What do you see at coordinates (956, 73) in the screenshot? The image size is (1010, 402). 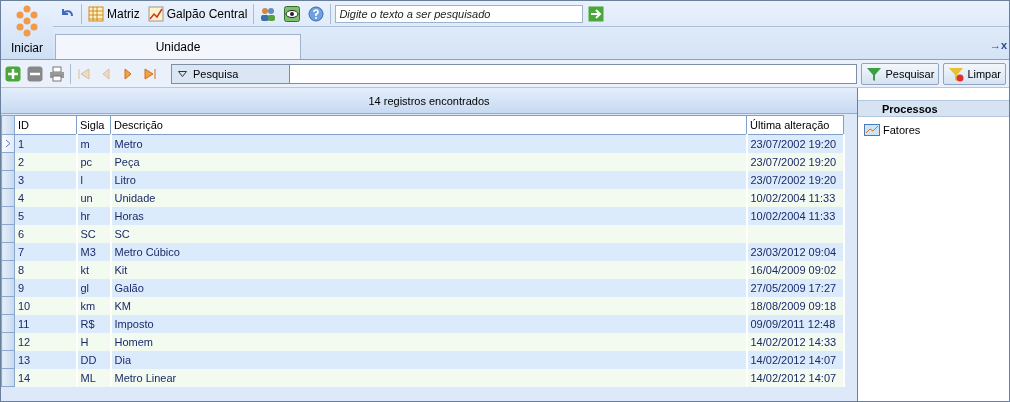 I see `clear-filter-icon` at bounding box center [956, 73].